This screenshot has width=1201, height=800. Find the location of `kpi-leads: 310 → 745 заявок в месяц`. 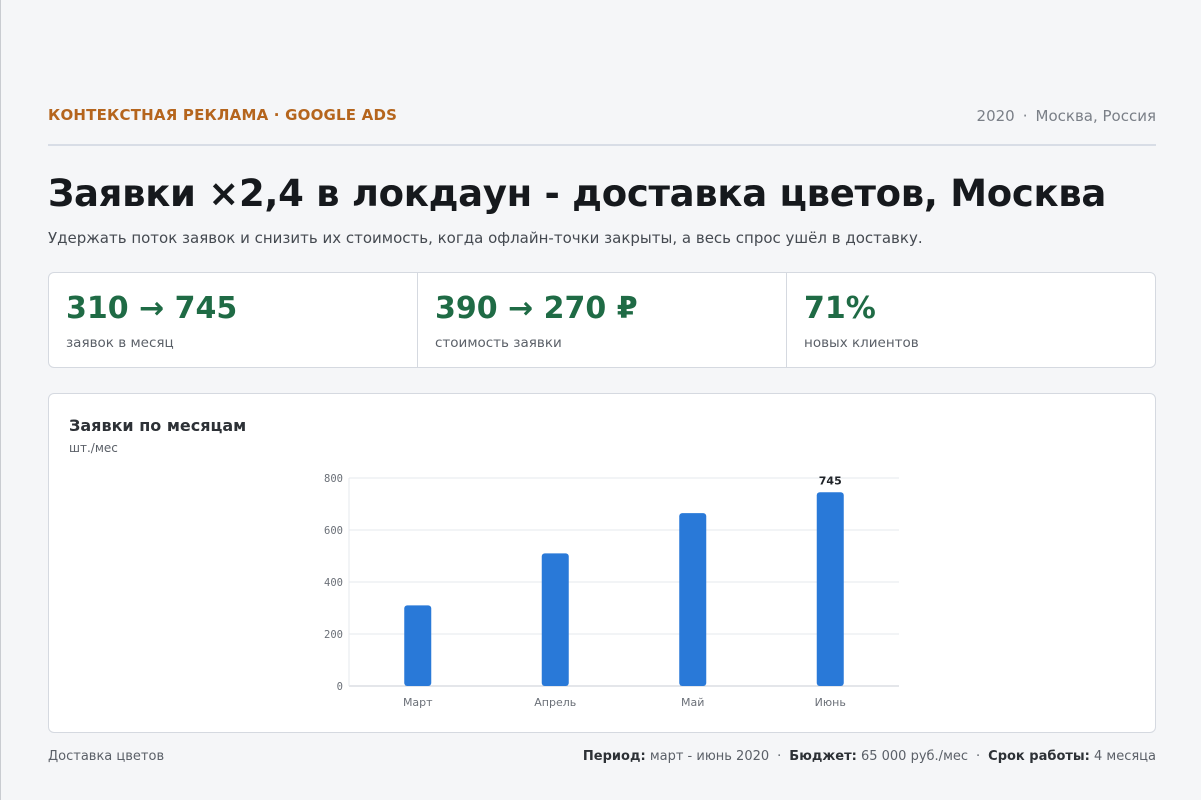

kpi-leads: 310 → 745 заявок в месяц is located at coordinates (233, 320).